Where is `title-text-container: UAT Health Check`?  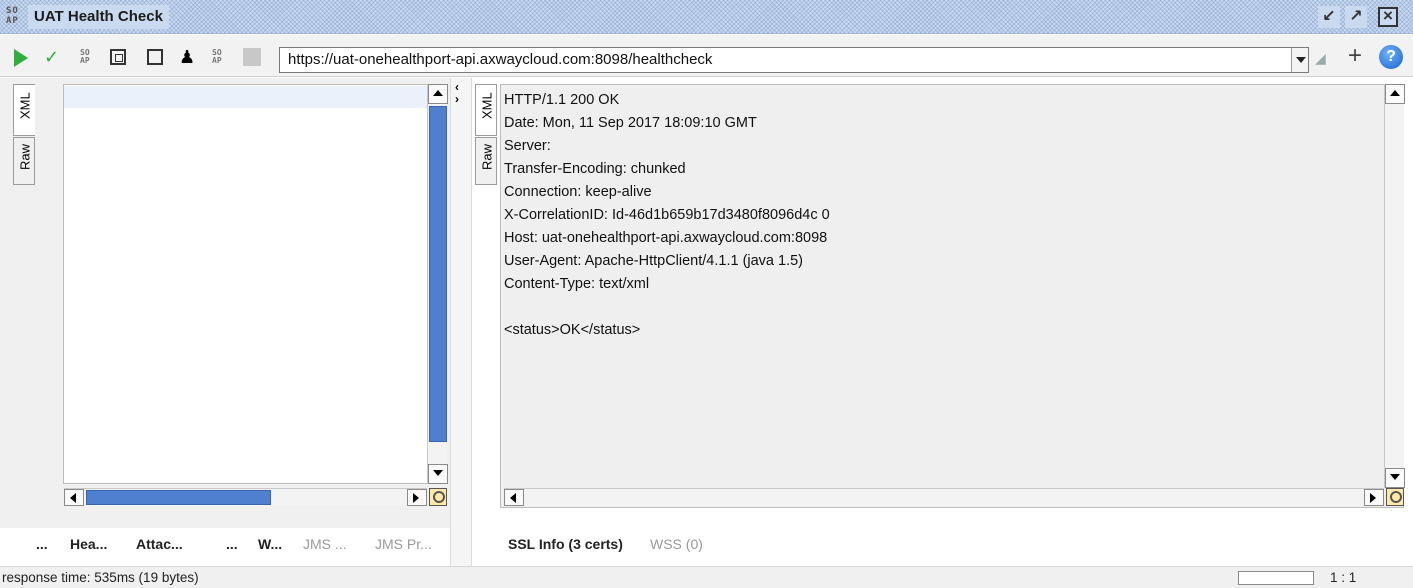
title-text-container: UAT Health Check is located at coordinates (98, 17).